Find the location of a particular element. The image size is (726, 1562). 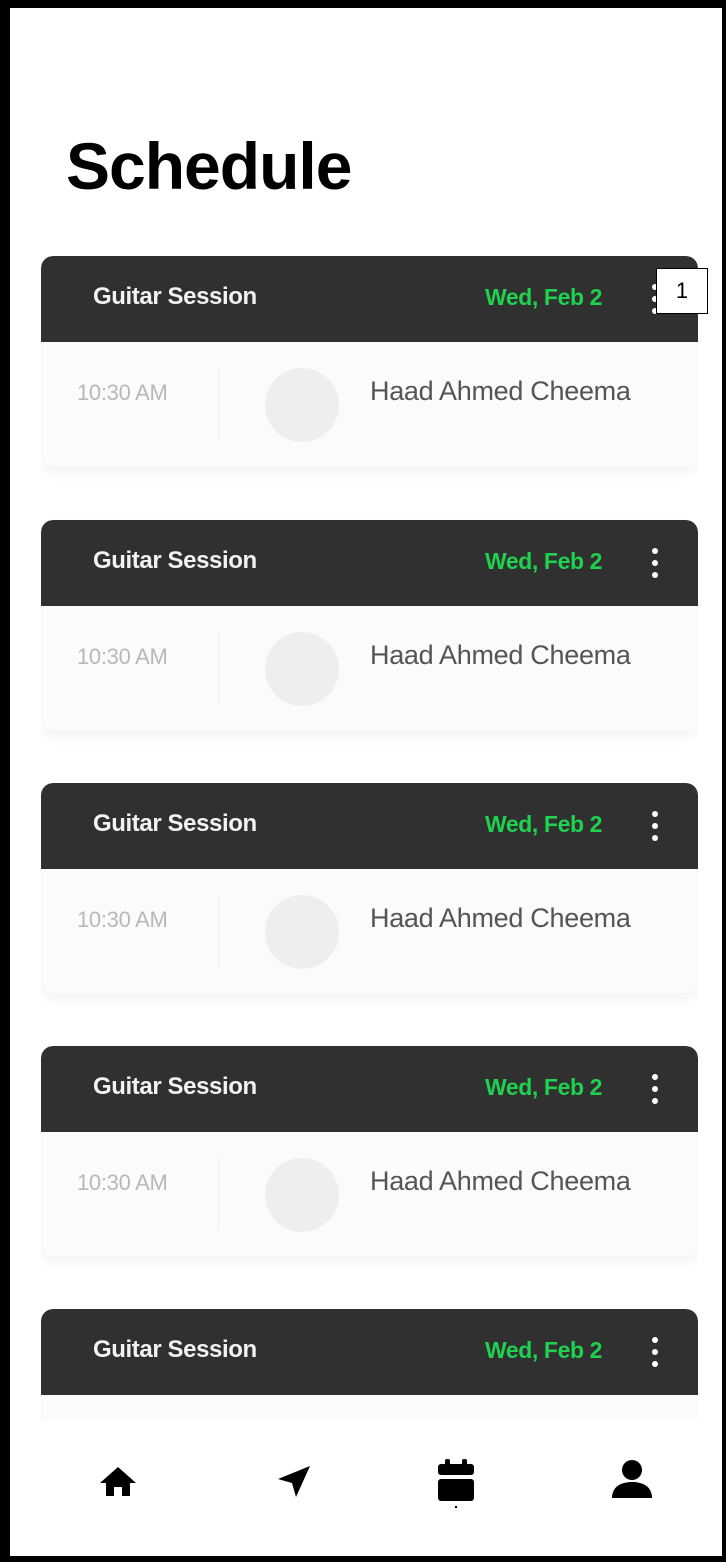

nav-profile is located at coordinates (632, 1480).